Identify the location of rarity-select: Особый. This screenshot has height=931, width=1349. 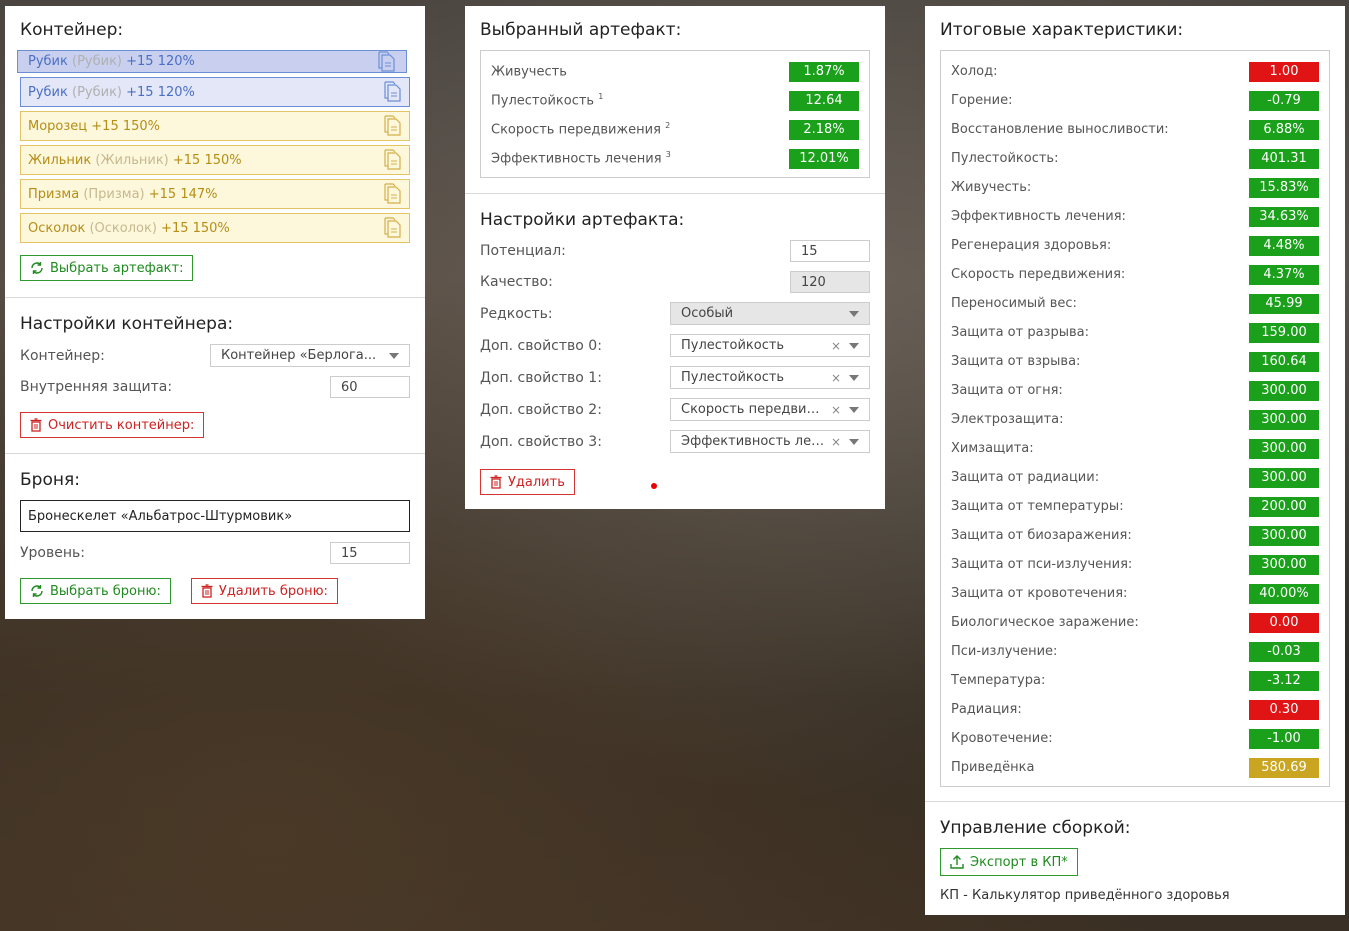
(770, 313).